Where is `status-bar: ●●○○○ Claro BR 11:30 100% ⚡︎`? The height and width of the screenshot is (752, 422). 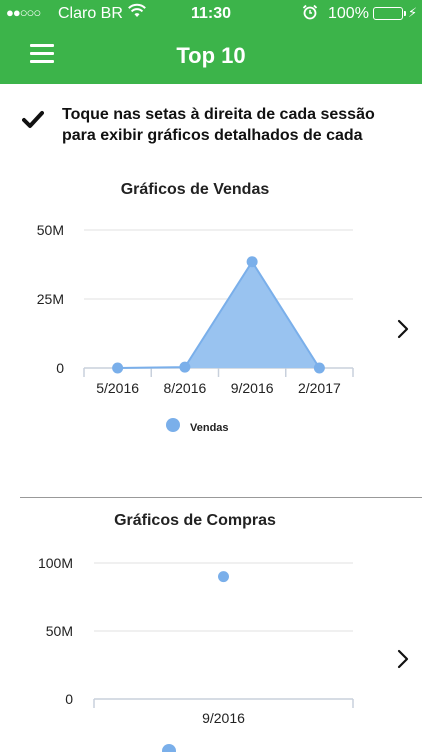 status-bar: ●●○○○ Claro BR 11:30 100% ⚡︎ is located at coordinates (211, 14).